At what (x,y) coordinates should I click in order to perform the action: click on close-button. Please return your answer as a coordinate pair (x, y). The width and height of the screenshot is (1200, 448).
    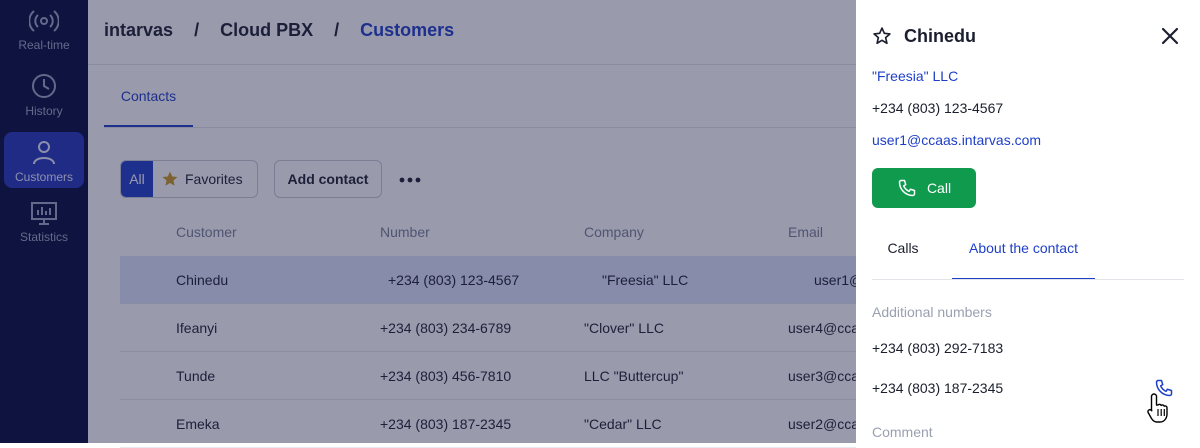
    Looking at the image, I should click on (1170, 38).